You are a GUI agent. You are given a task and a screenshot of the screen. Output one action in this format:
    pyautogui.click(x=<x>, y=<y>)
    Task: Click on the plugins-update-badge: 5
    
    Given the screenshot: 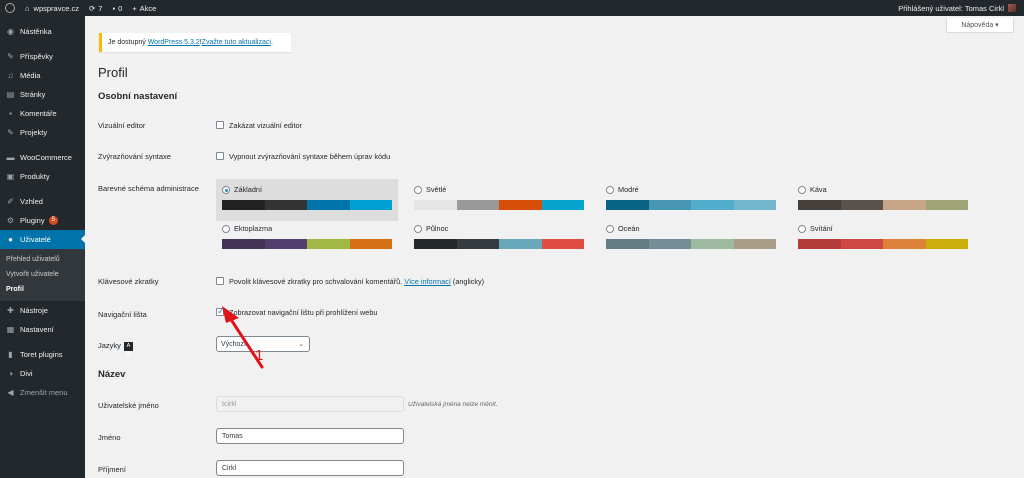 What is the action you would take?
    pyautogui.click(x=53, y=220)
    